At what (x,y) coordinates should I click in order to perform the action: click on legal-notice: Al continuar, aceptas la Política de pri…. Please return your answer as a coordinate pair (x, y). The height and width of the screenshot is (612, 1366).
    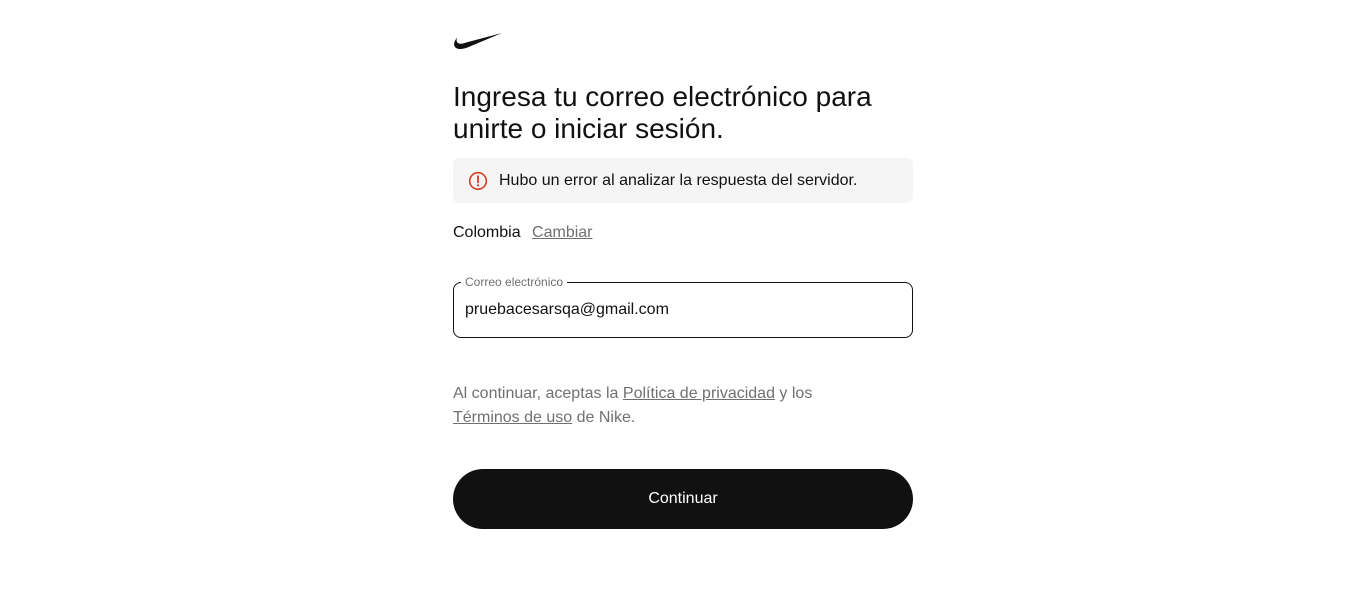
    Looking at the image, I should click on (683, 406).